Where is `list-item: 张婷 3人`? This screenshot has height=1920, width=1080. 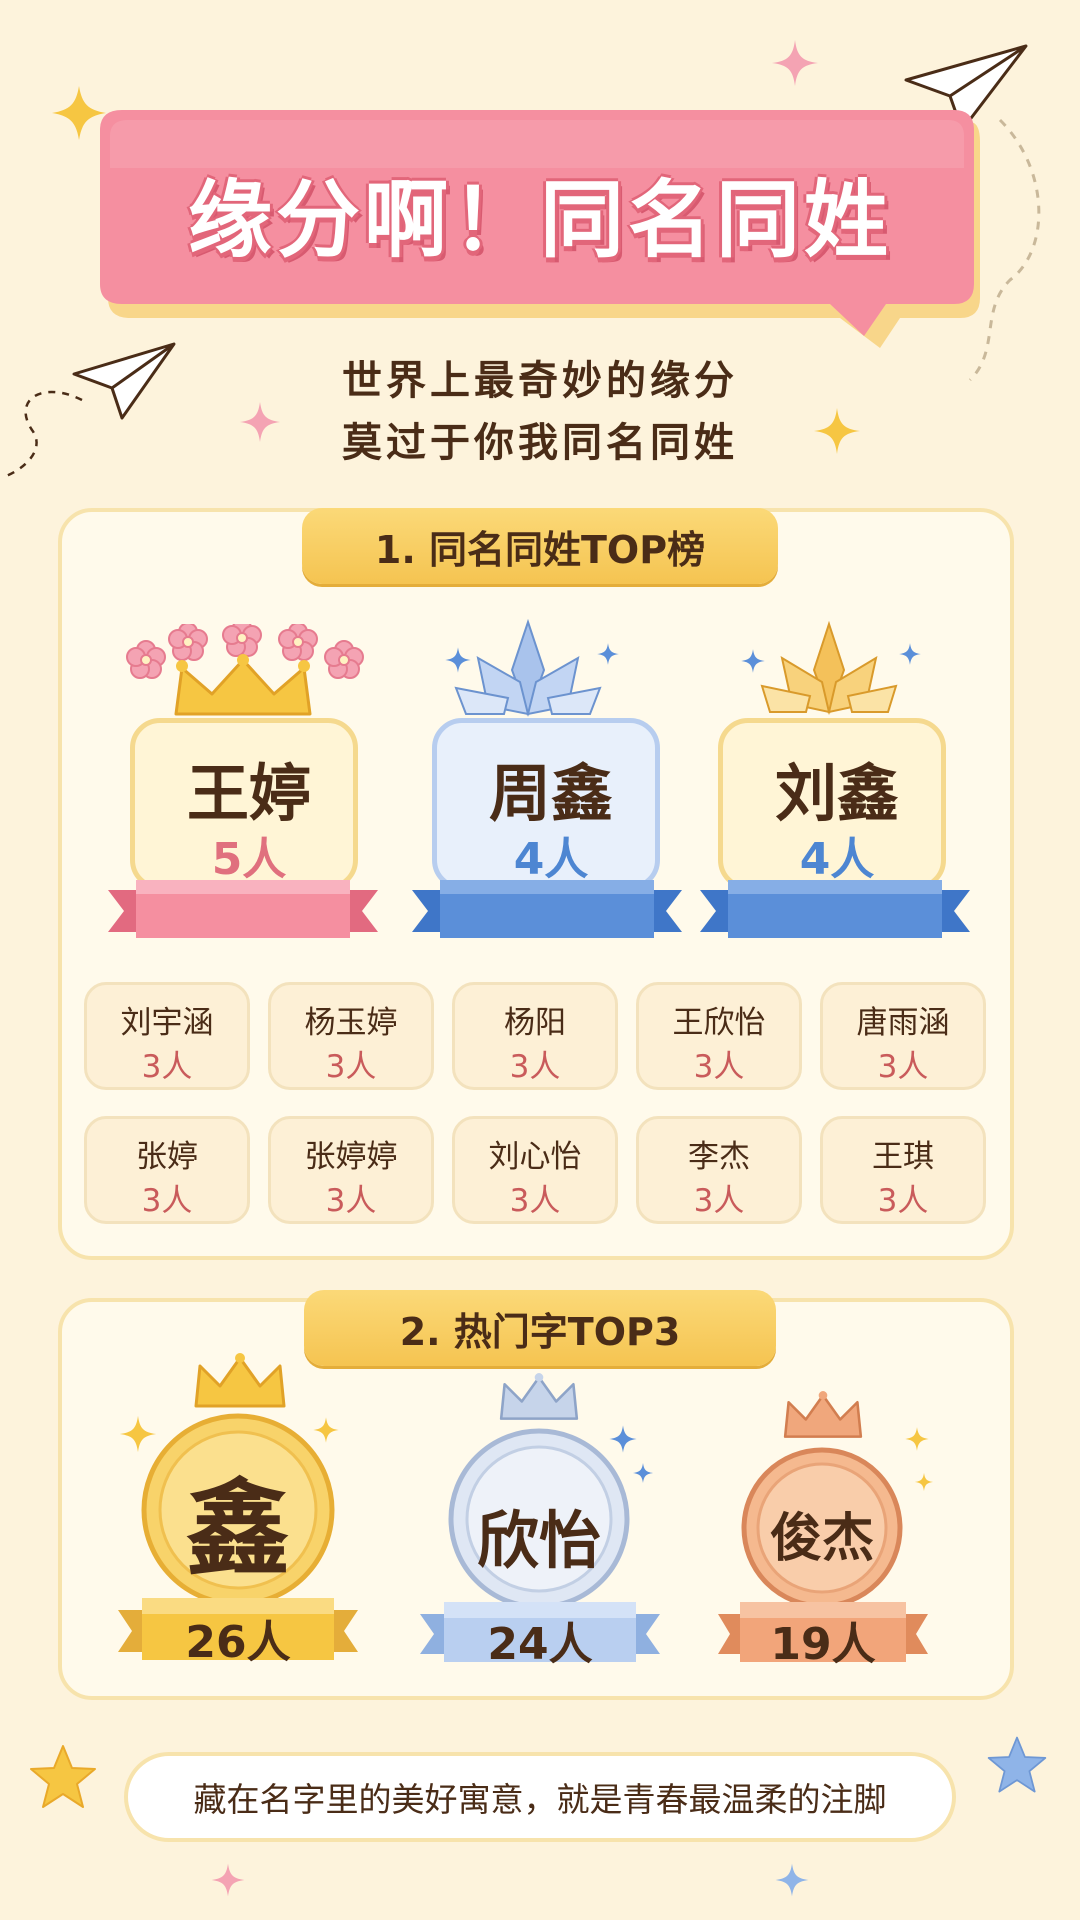 list-item: 张婷 3人 is located at coordinates (167, 1170).